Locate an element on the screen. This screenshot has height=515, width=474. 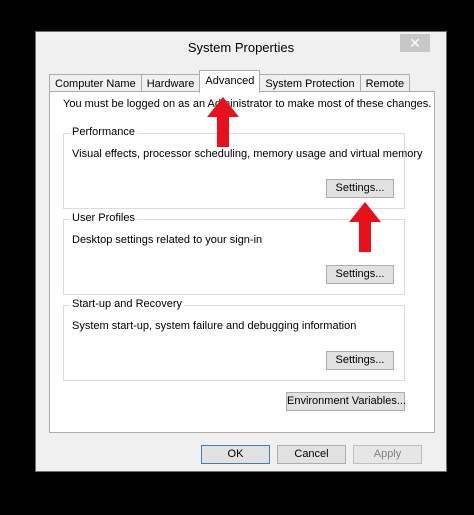
performance-title: Performance is located at coordinates (103, 132).